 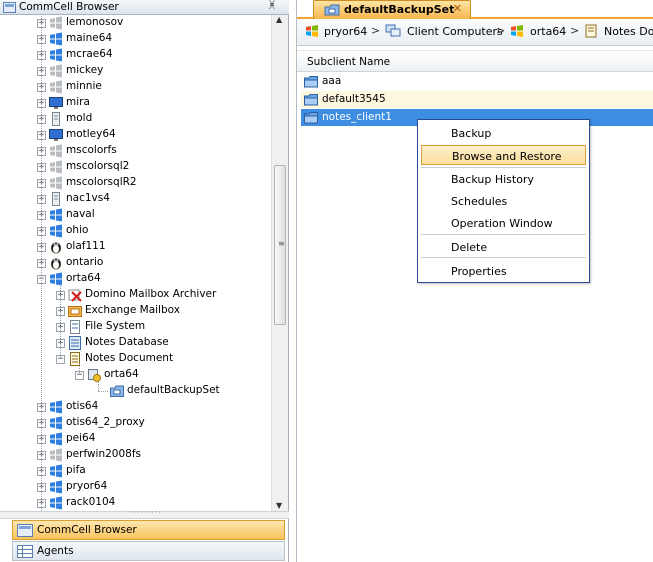 What do you see at coordinates (503, 271) in the screenshot?
I see `menu-item-properties: Properties` at bounding box center [503, 271].